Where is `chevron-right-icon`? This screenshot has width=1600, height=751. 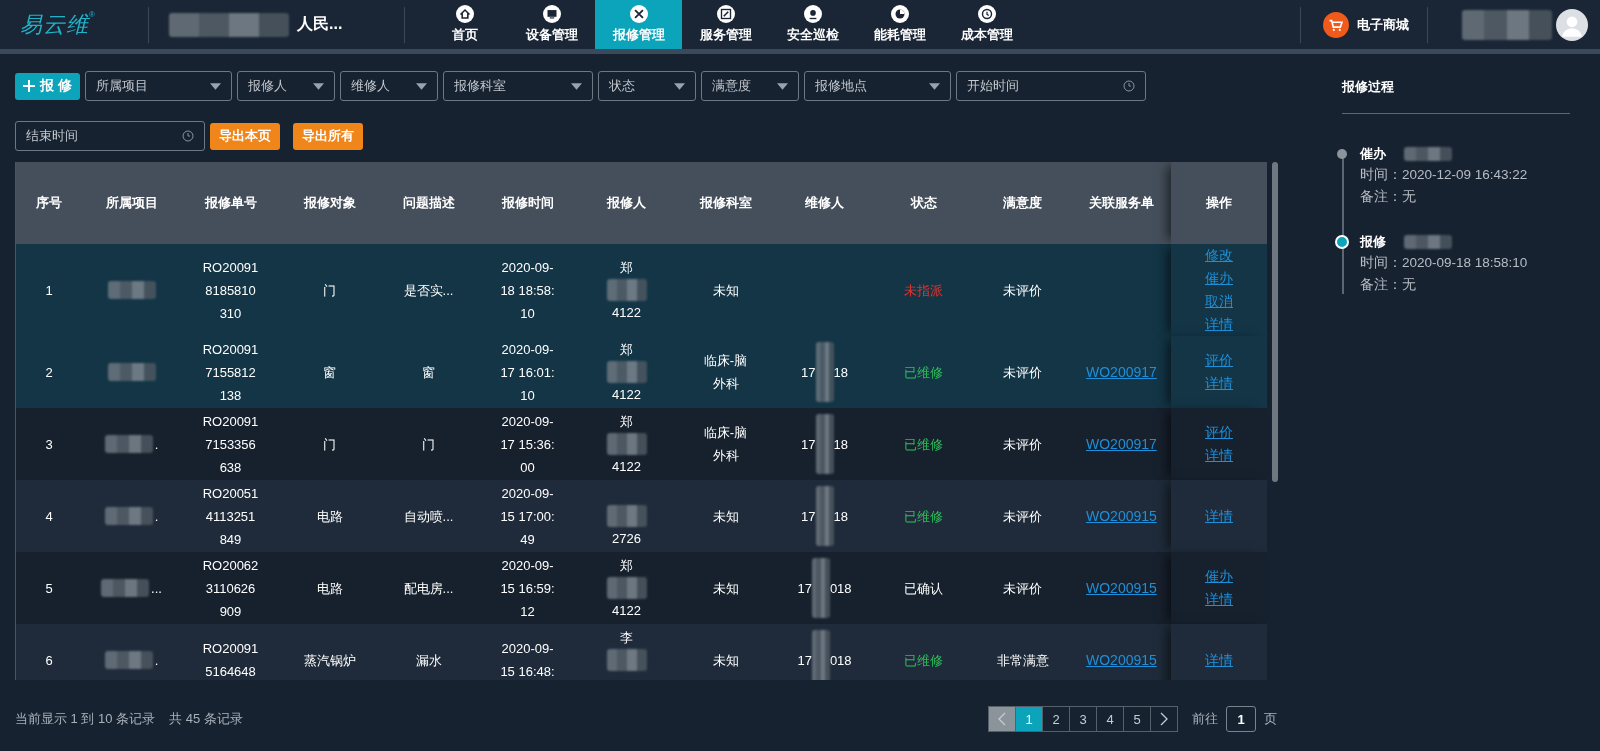
chevron-right-icon is located at coordinates (1164, 719).